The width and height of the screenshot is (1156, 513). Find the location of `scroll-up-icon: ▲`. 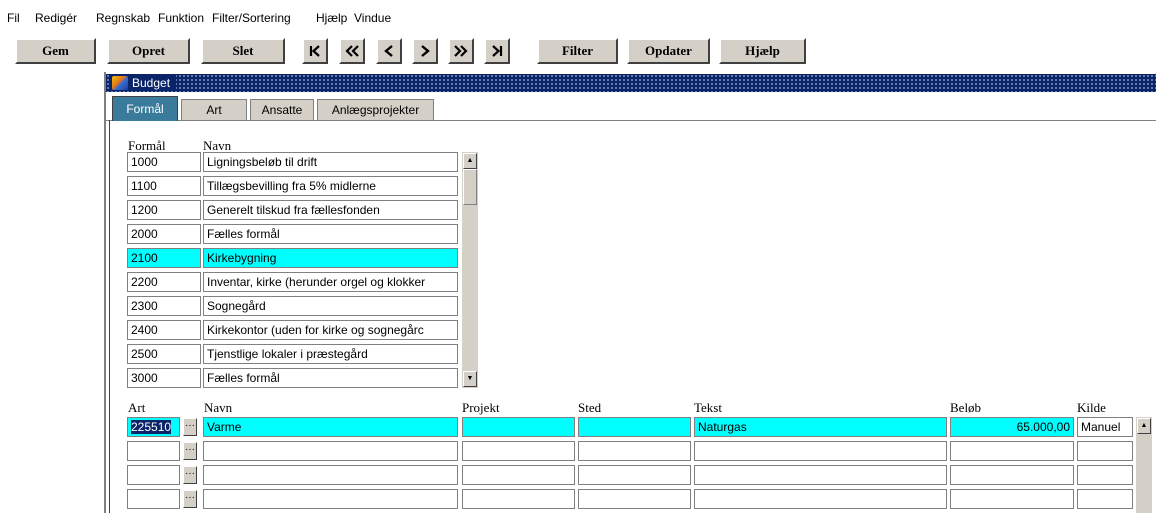

scroll-up-icon: ▲ is located at coordinates (470, 161).